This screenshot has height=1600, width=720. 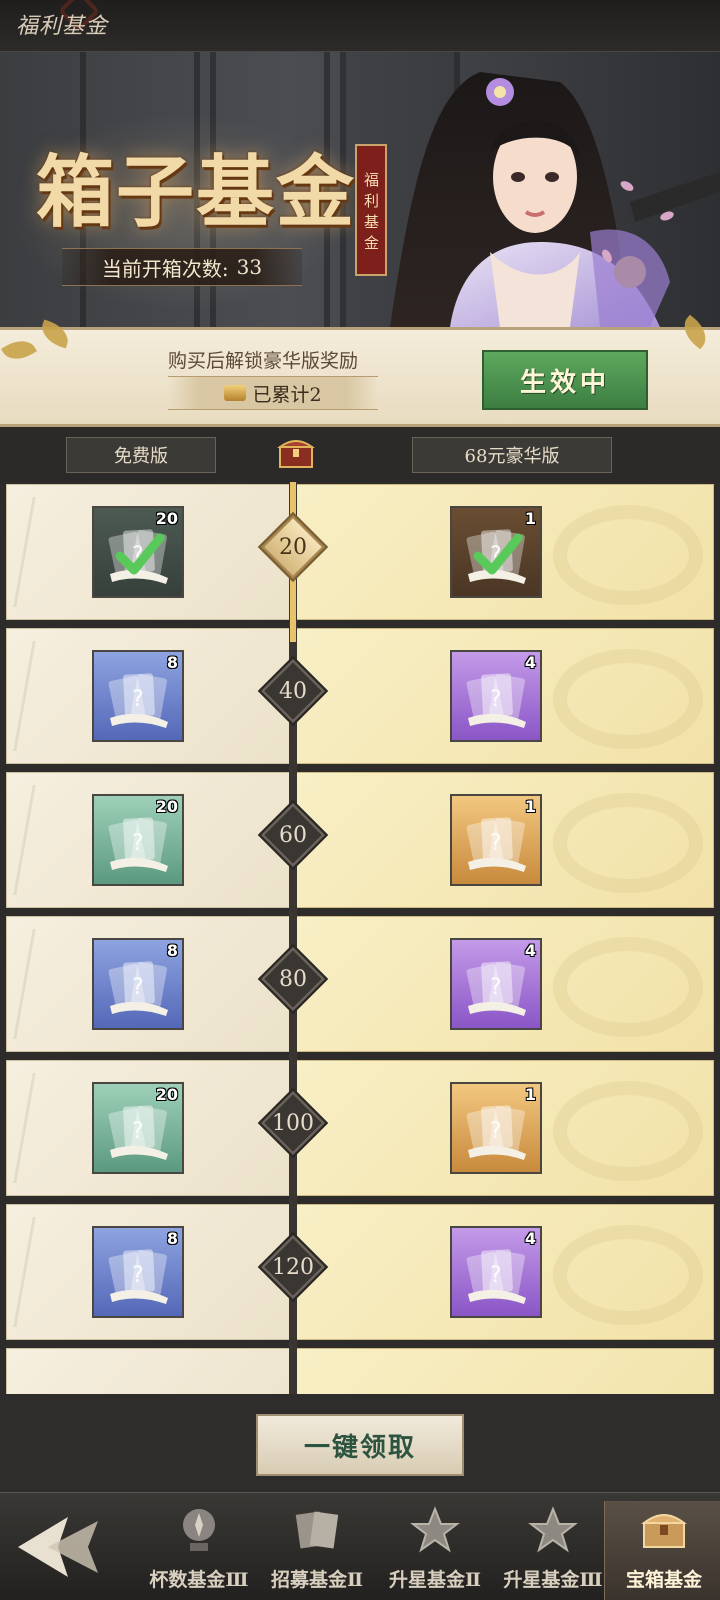 I want to click on milestone-value: 40, so click(x=293, y=691).